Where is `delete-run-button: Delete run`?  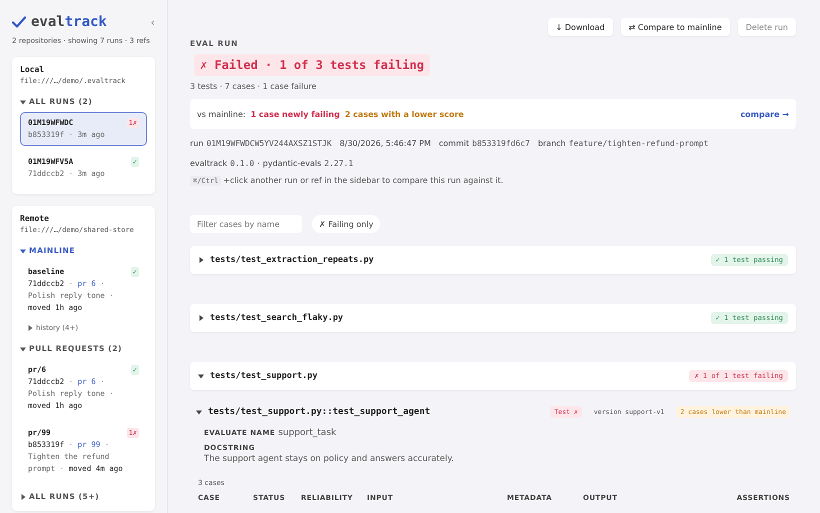 delete-run-button: Delete run is located at coordinates (767, 27).